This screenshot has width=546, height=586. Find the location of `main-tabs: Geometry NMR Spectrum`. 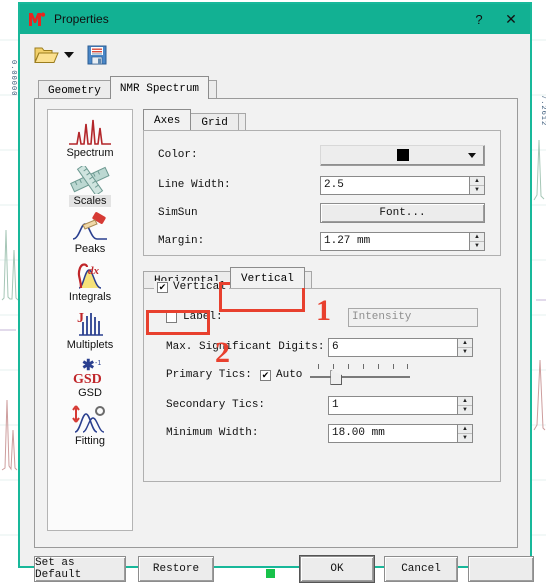

main-tabs: Geometry NMR Spectrum is located at coordinates (128, 88).